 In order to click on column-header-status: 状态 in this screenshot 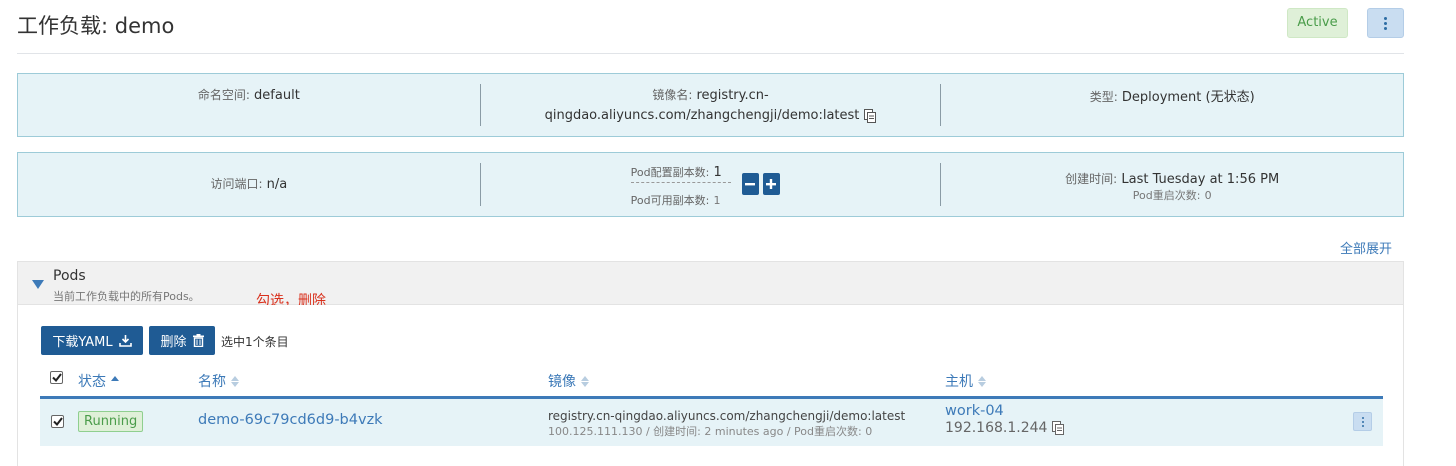, I will do `click(98, 381)`.